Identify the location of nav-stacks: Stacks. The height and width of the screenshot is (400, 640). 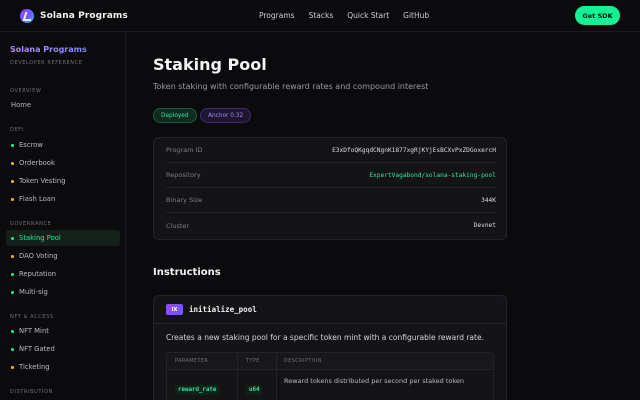
(321, 15).